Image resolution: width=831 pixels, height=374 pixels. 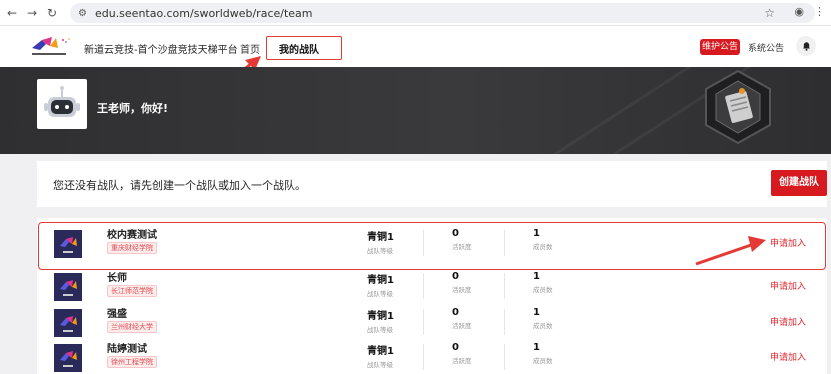 I want to click on notice-text: 您还没有战队，请先创建一个战队或加入一个战队。, so click(x=179, y=185).